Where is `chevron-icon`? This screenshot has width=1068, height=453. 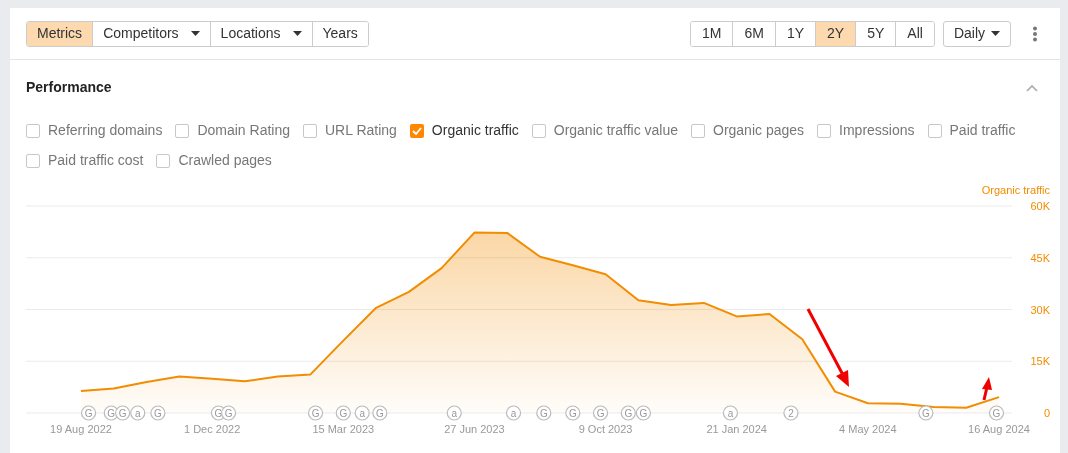
chevron-icon is located at coordinates (1032, 87).